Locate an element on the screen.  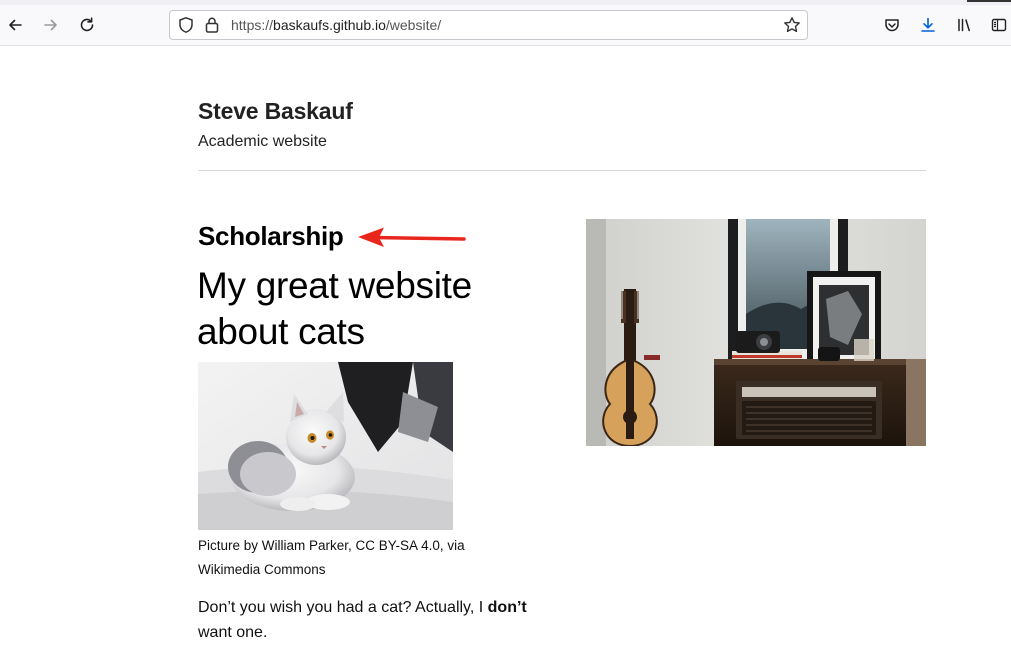
forward-button is located at coordinates (51, 25).